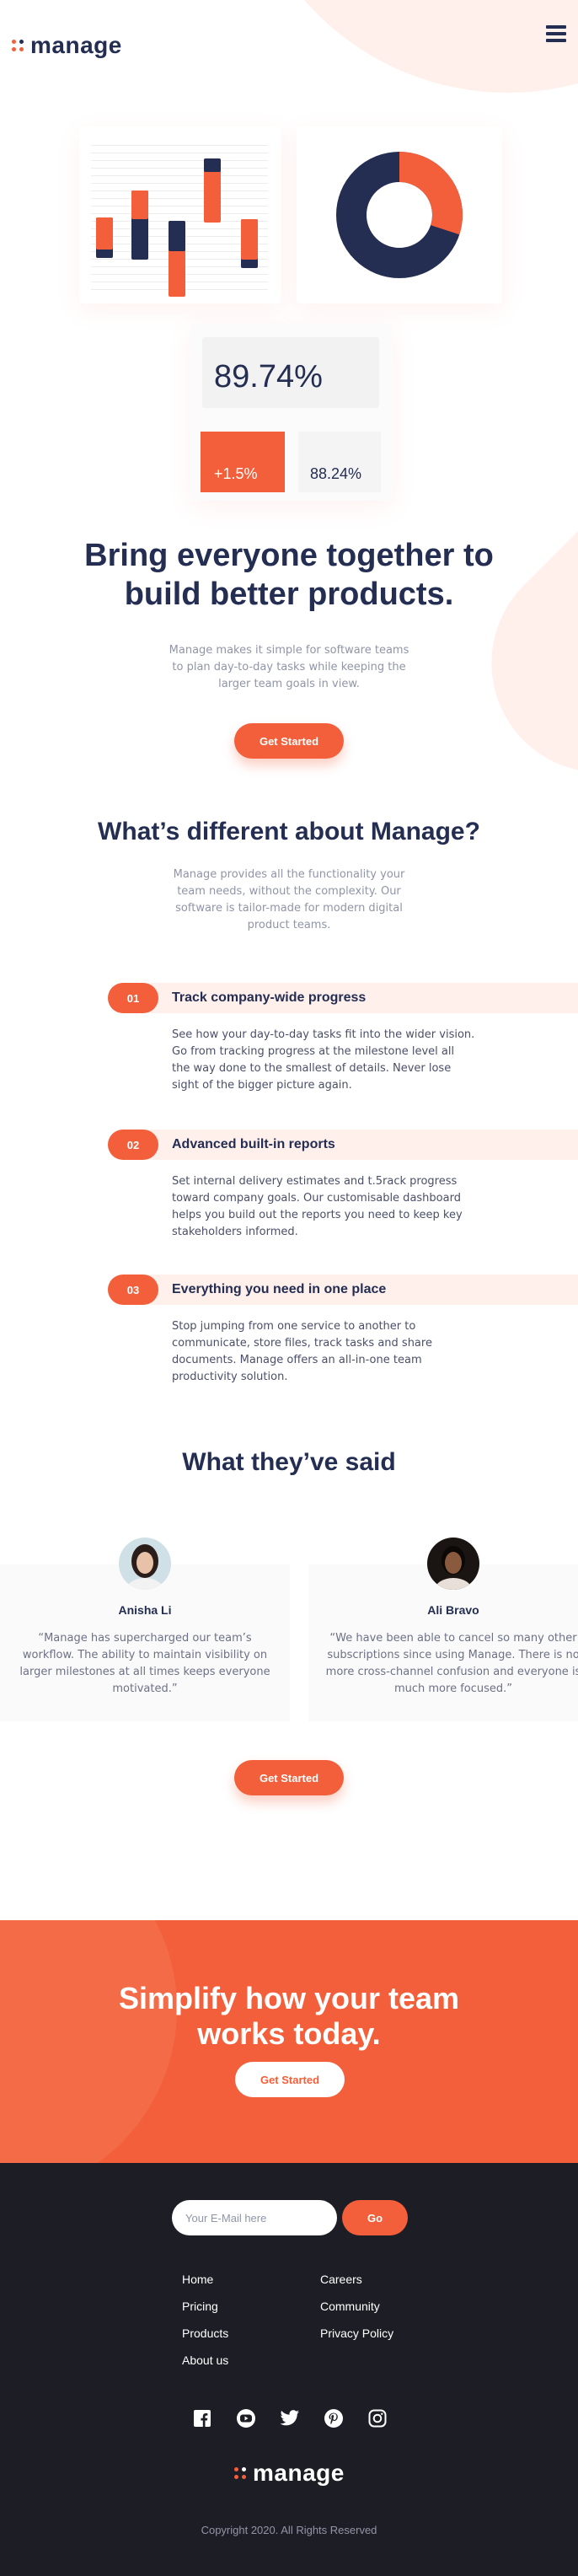 The image size is (578, 2576). Describe the element at coordinates (350, 2306) in the screenshot. I see `footer-link-community: Community` at that location.